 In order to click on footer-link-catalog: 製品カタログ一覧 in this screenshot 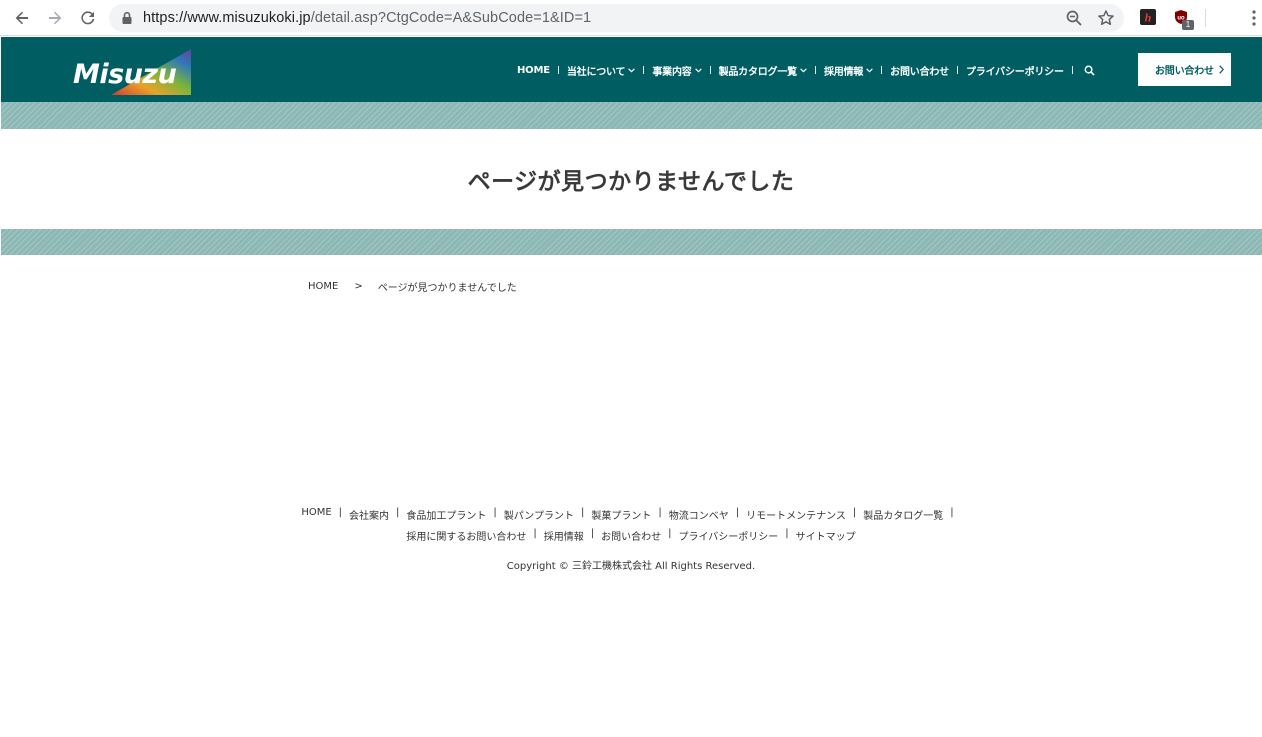, I will do `click(903, 514)`.